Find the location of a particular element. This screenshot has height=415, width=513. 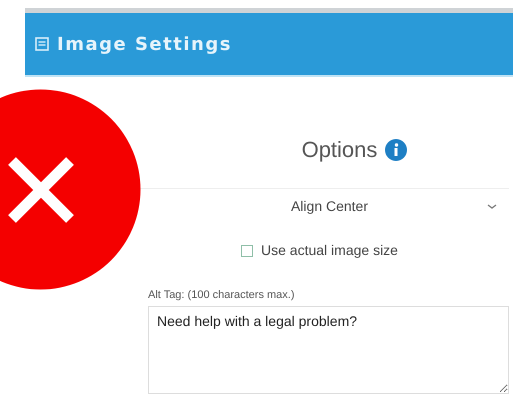

info-icon is located at coordinates (396, 149).